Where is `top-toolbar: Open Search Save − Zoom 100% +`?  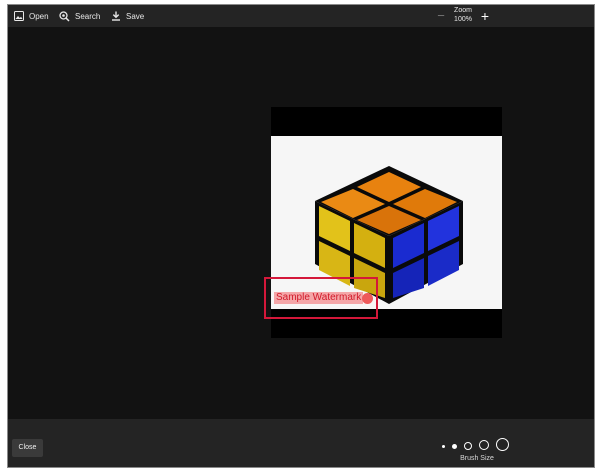
top-toolbar: Open Search Save − Zoom 100% + is located at coordinates (301, 16).